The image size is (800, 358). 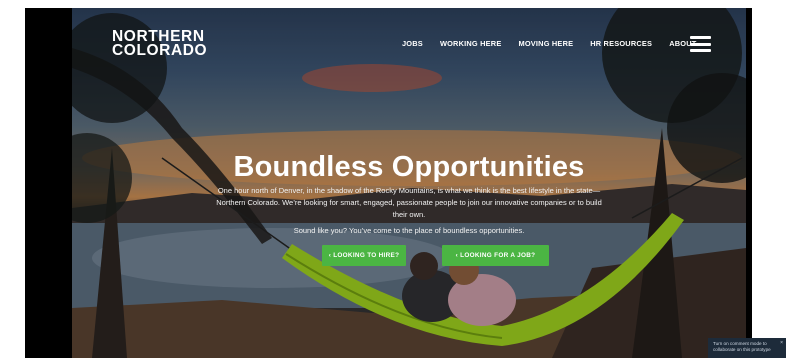 I want to click on nav-hr-resources: HR RESOURCES, so click(x=621, y=43).